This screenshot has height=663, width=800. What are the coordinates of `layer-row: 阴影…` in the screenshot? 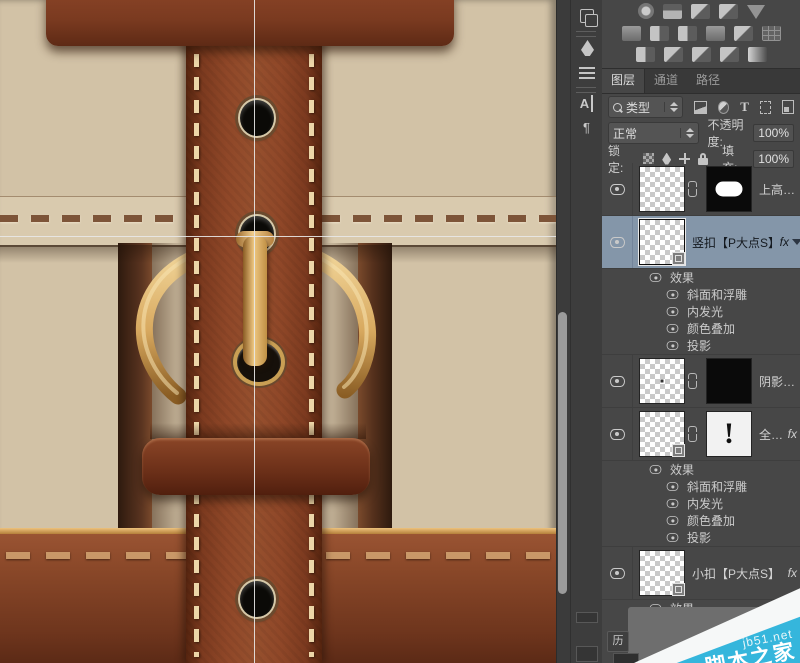 It's located at (701, 381).